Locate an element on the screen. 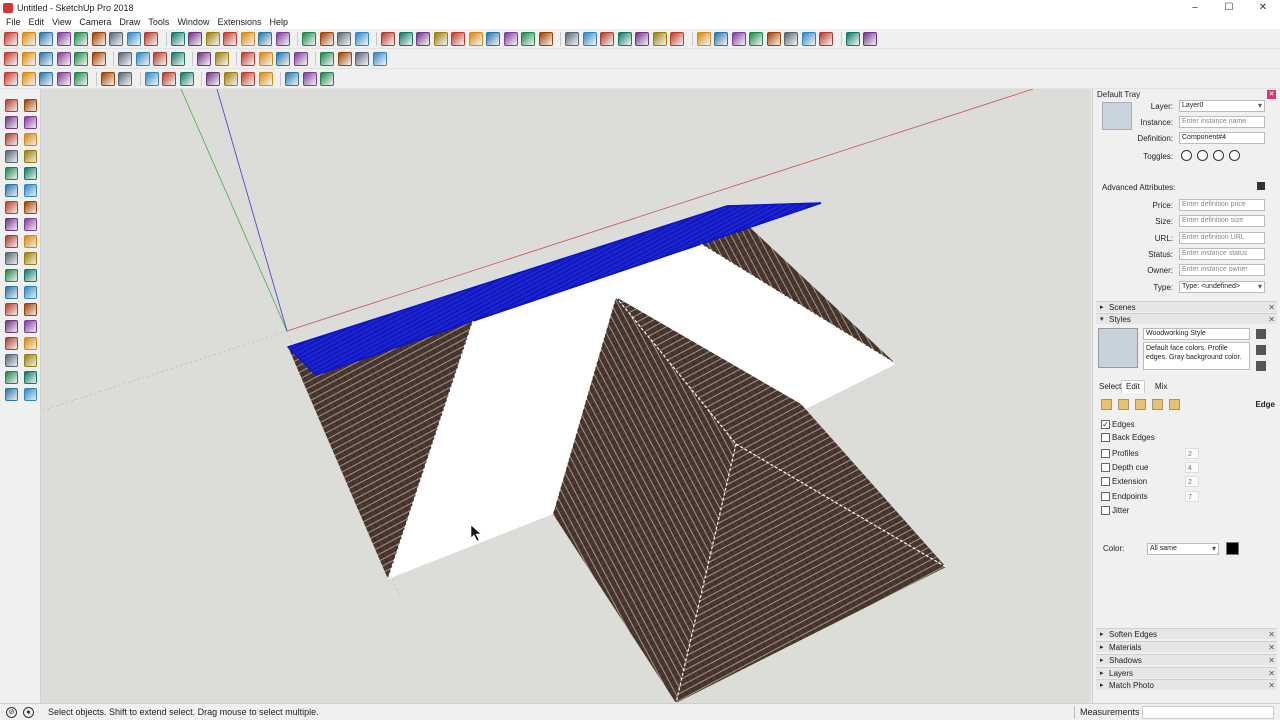  warehouse-icon is located at coordinates (852, 38).